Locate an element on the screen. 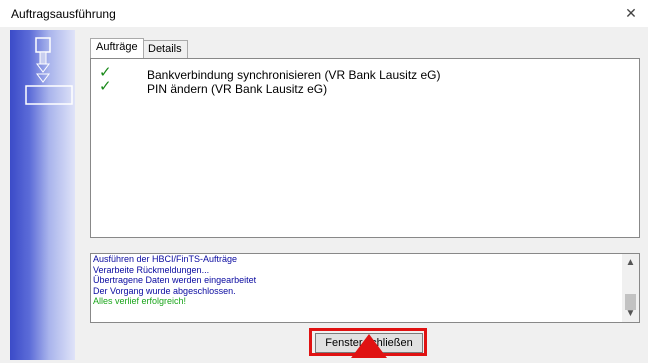  tab-auftraege: Aufträge is located at coordinates (117, 48).